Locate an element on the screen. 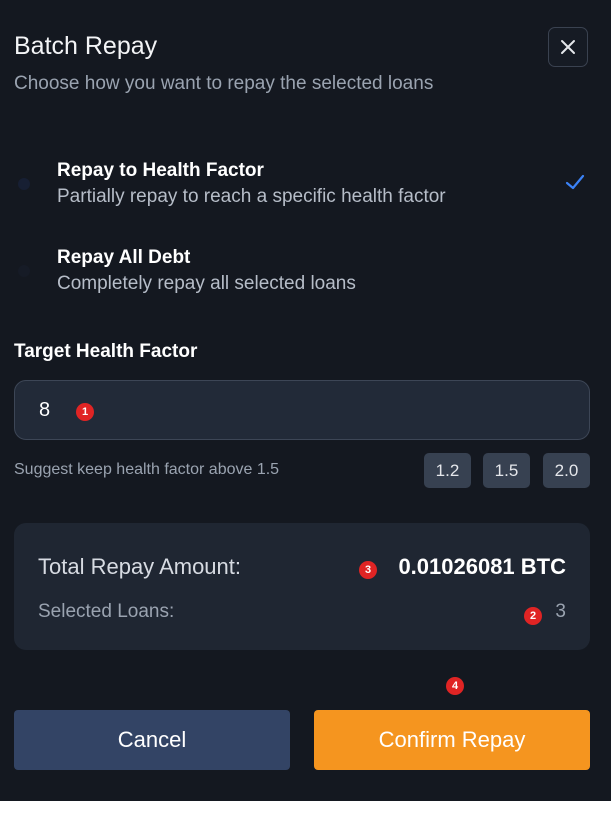  radio-unselected-icon is located at coordinates (24, 271).